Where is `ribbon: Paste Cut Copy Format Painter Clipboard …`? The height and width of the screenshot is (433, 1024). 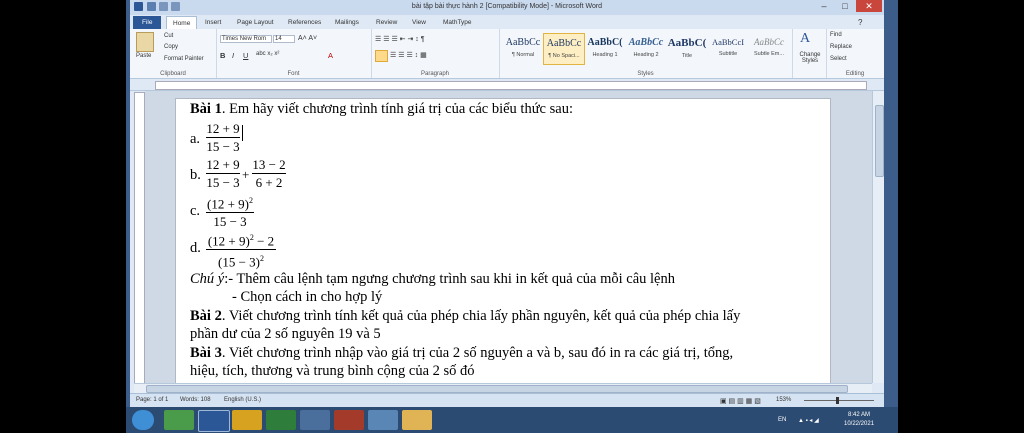
ribbon: Paste Cut Copy Format Painter Clipboard … is located at coordinates (507, 54).